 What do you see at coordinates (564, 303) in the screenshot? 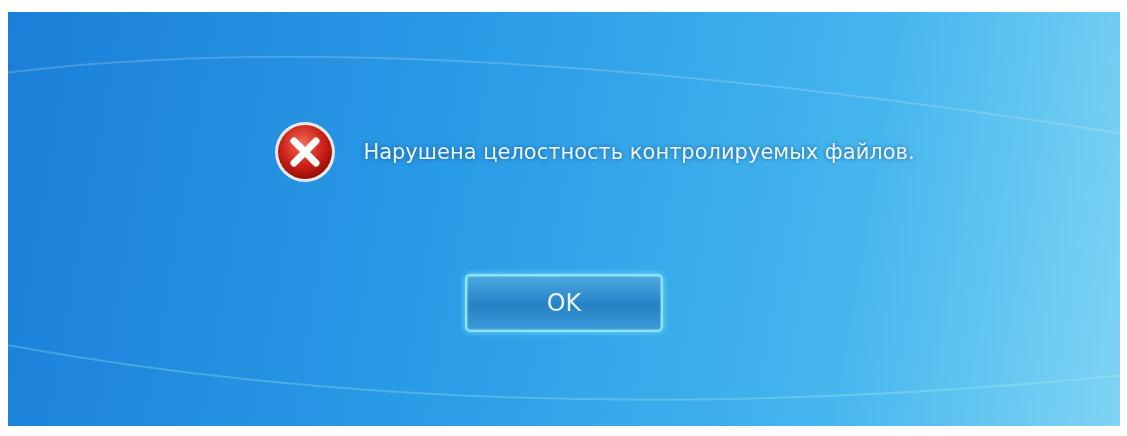
I see `ok-button: OK` at bounding box center [564, 303].